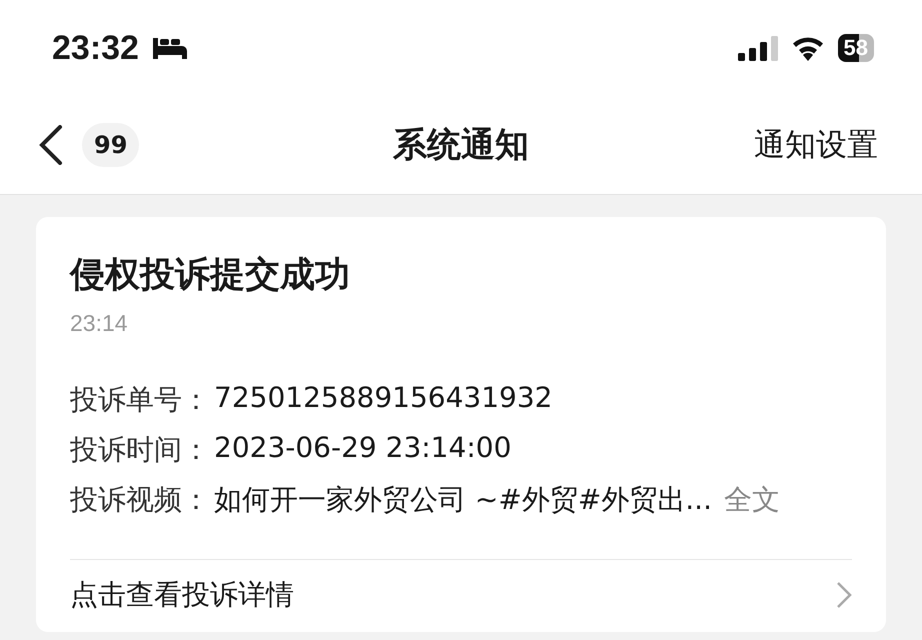 The width and height of the screenshot is (922, 640). Describe the element at coordinates (99, 323) in the screenshot. I see `card-time: 23:14` at that location.